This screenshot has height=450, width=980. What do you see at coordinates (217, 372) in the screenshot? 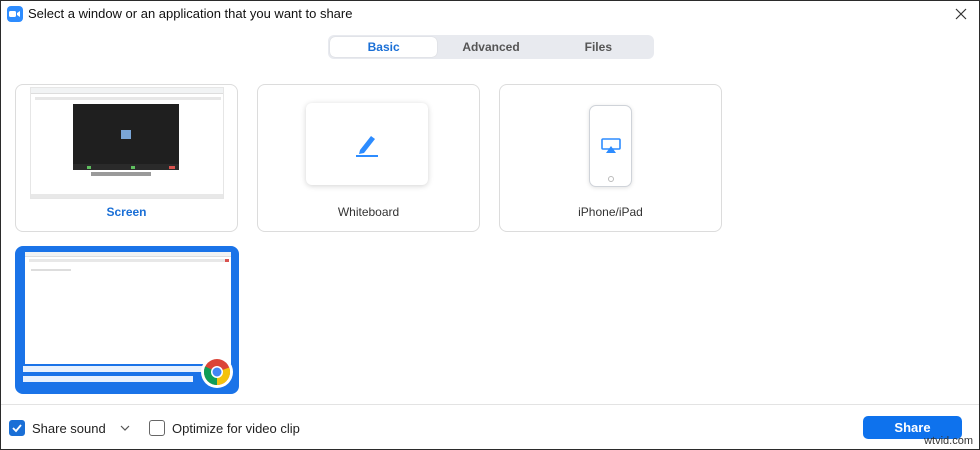
I see `chrome-icon` at bounding box center [217, 372].